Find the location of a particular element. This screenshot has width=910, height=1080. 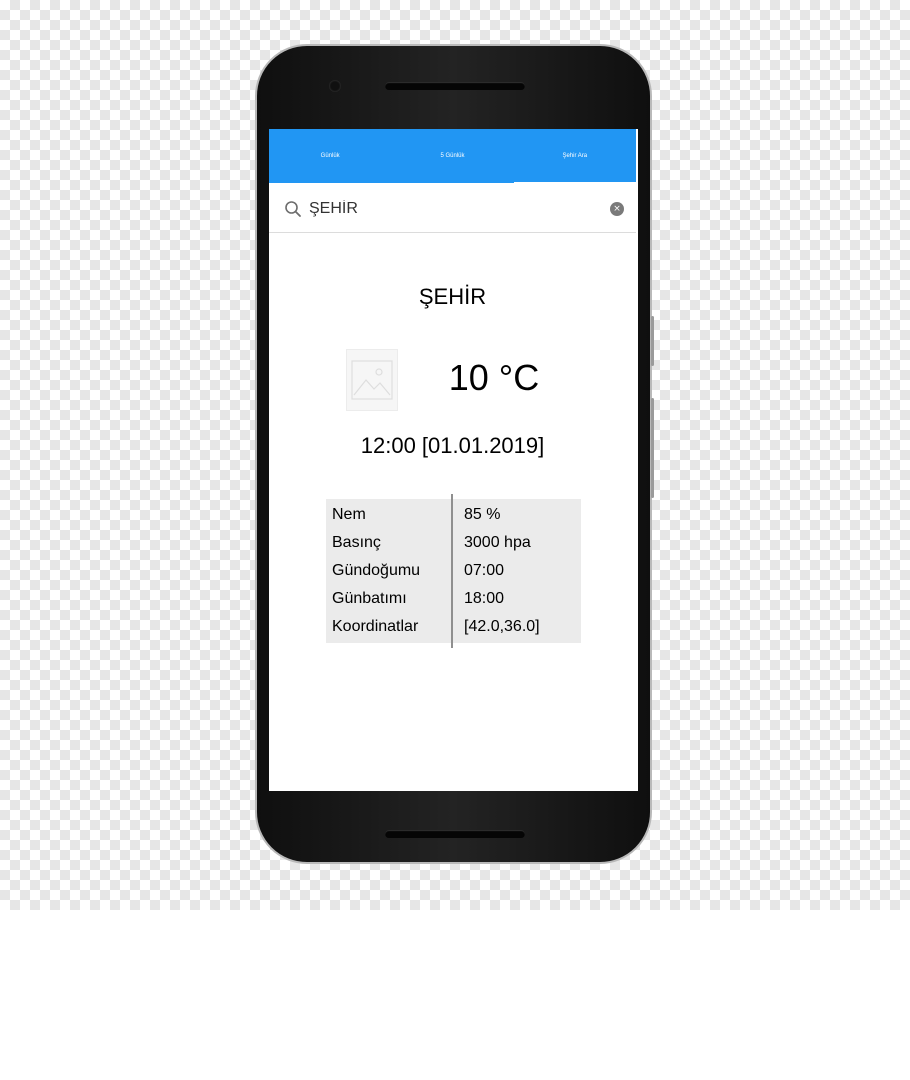

active-tab-indicator is located at coordinates (575, 183).